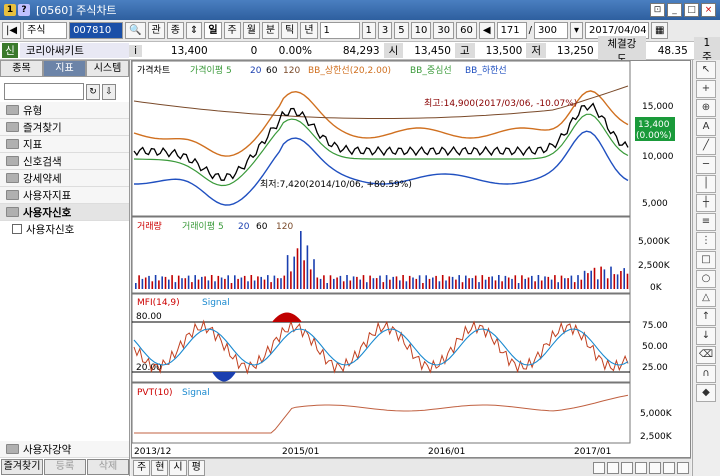  I want to click on favorites-button: 즐겨찾기, so click(22, 467).